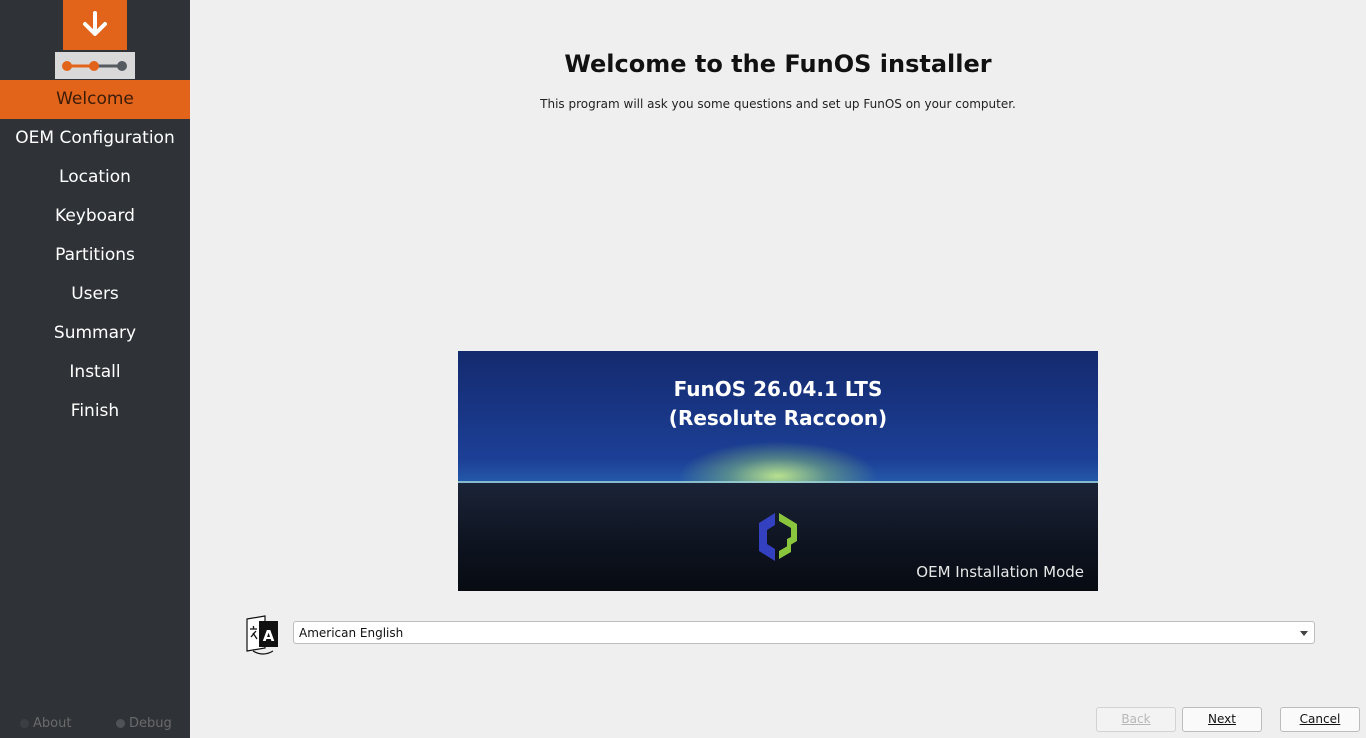  What do you see at coordinates (150, 723) in the screenshot?
I see `debug-label: Debug` at bounding box center [150, 723].